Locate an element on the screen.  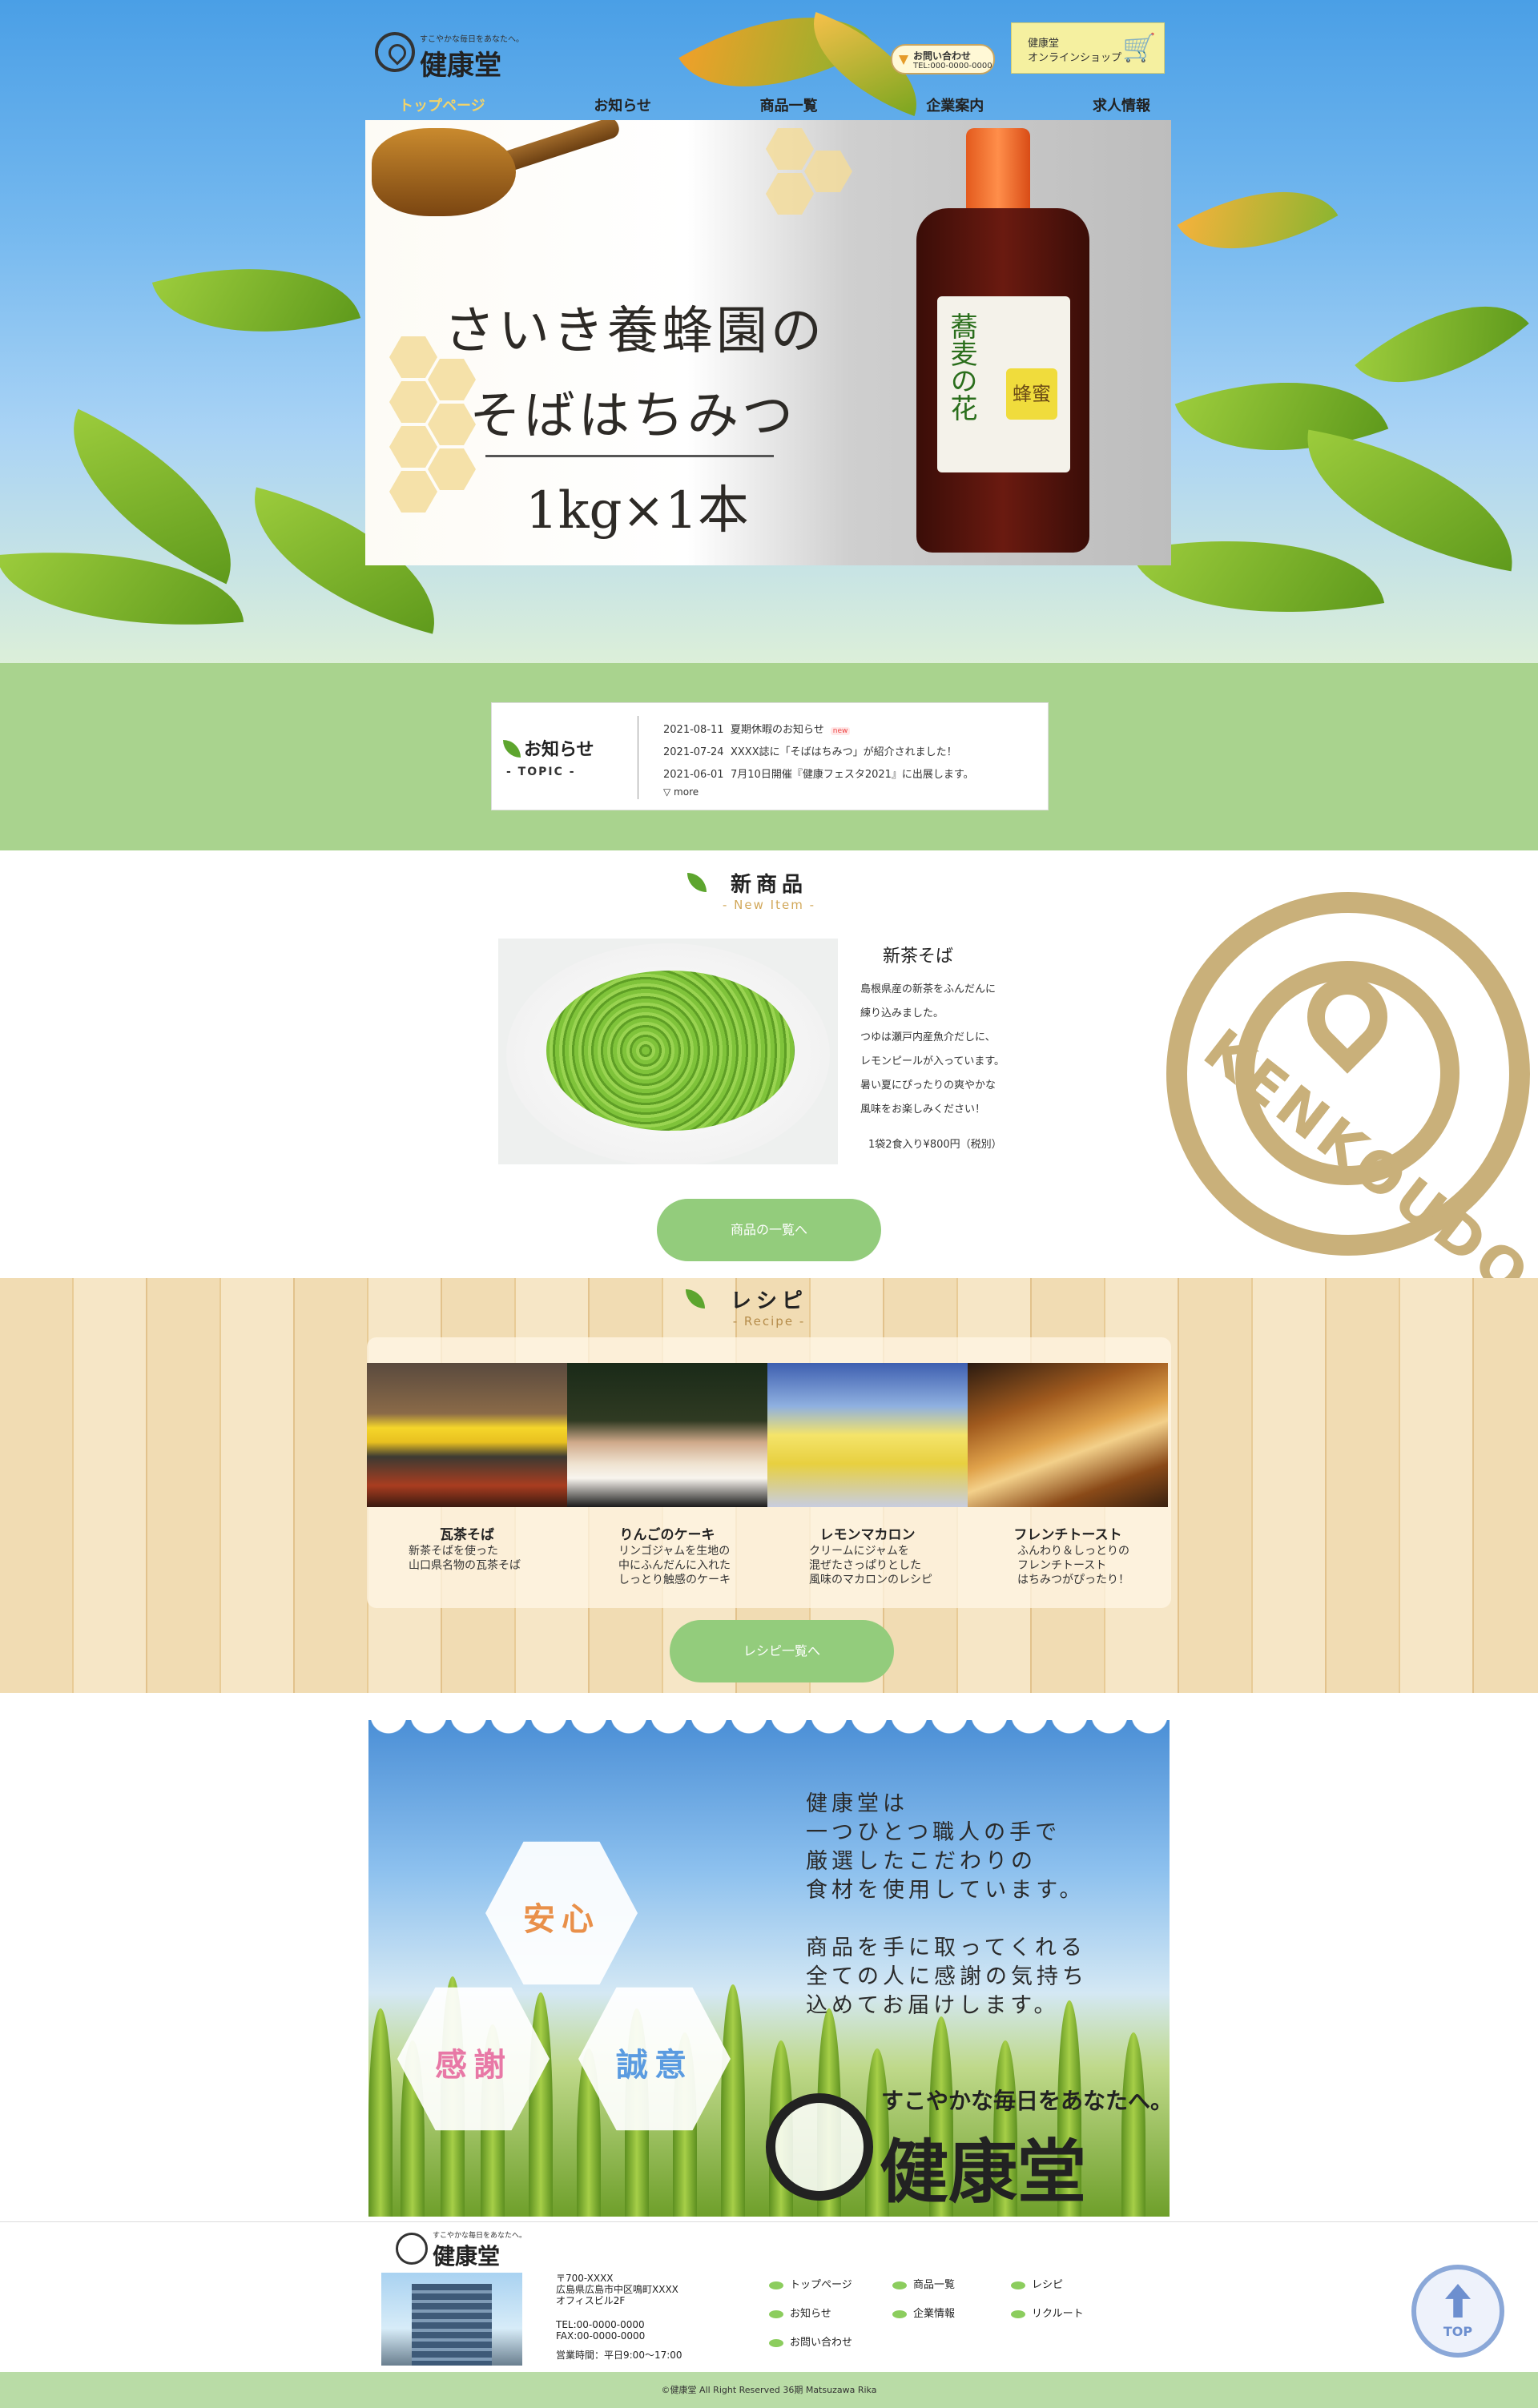
recipe-name: フレンチトースト is located at coordinates (1067, 1535).